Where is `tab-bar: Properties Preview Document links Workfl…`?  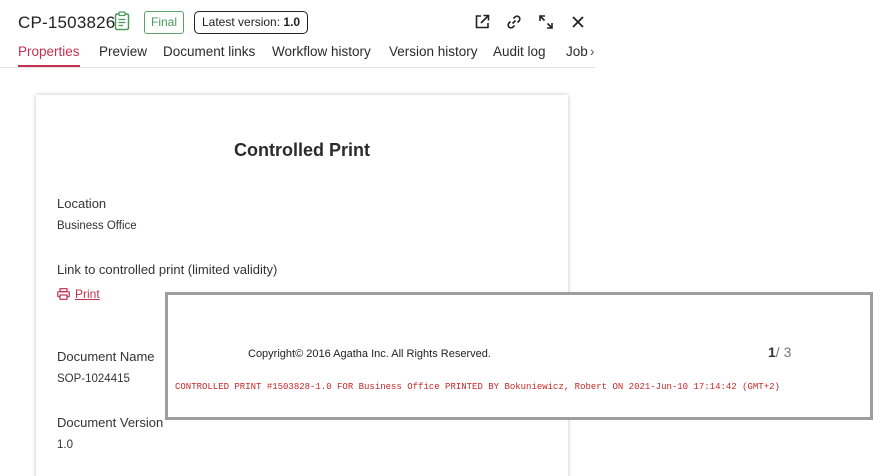
tab-bar: Properties Preview Document links Workfl… is located at coordinates (297, 54).